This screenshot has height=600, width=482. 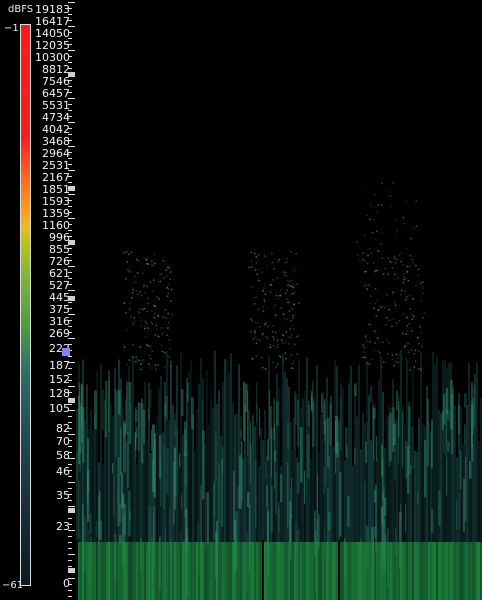 I want to click on frequency-position-marker, so click(x=66, y=352).